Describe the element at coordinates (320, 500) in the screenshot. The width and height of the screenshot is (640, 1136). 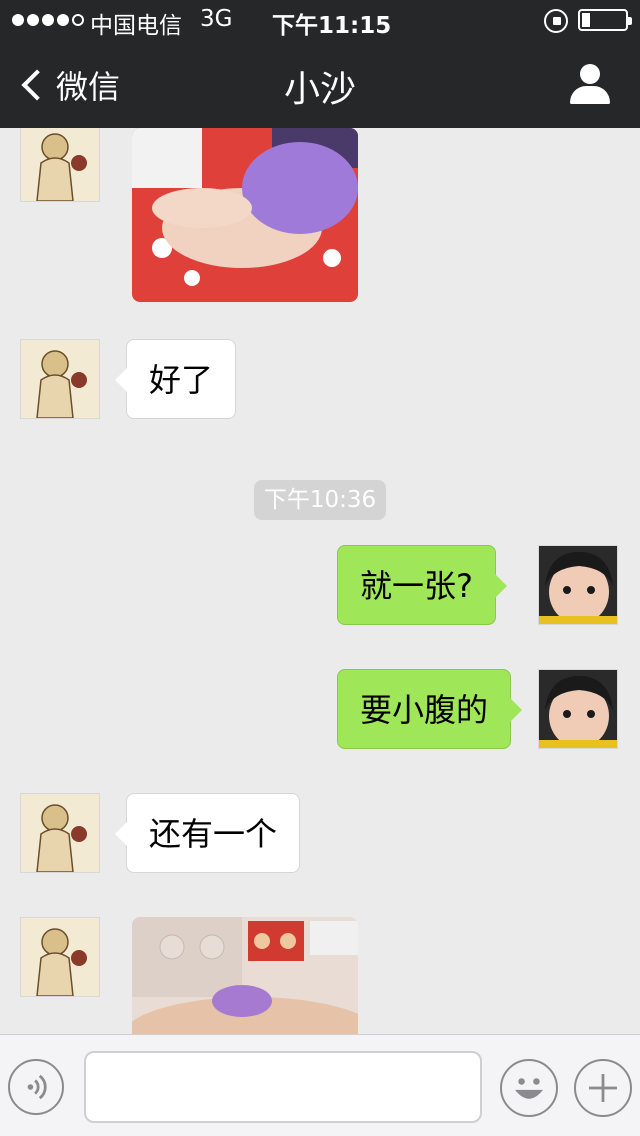
I see `message-timestamp: 下午10:36` at that location.